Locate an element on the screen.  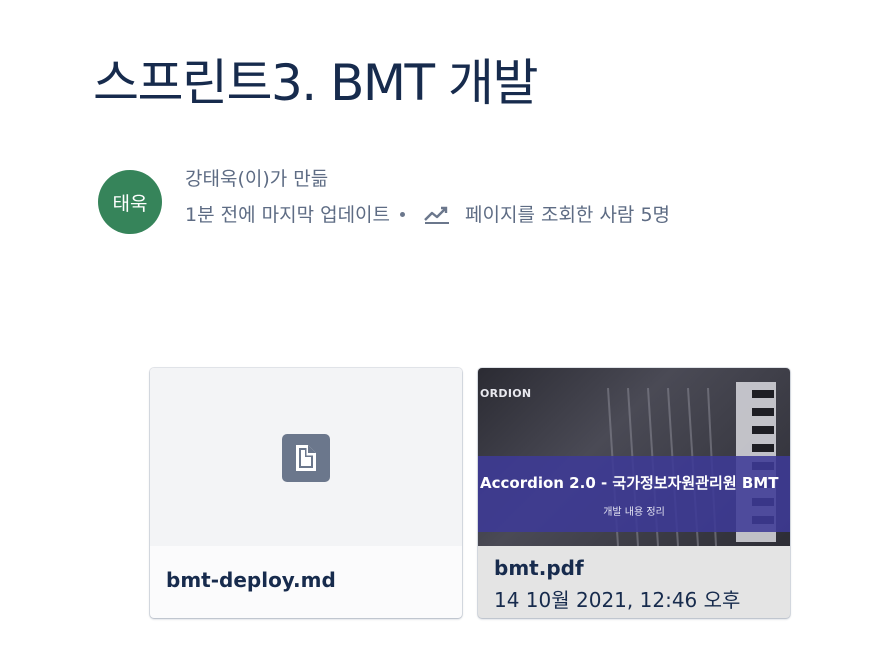
avatar: 태욱 is located at coordinates (130, 202).